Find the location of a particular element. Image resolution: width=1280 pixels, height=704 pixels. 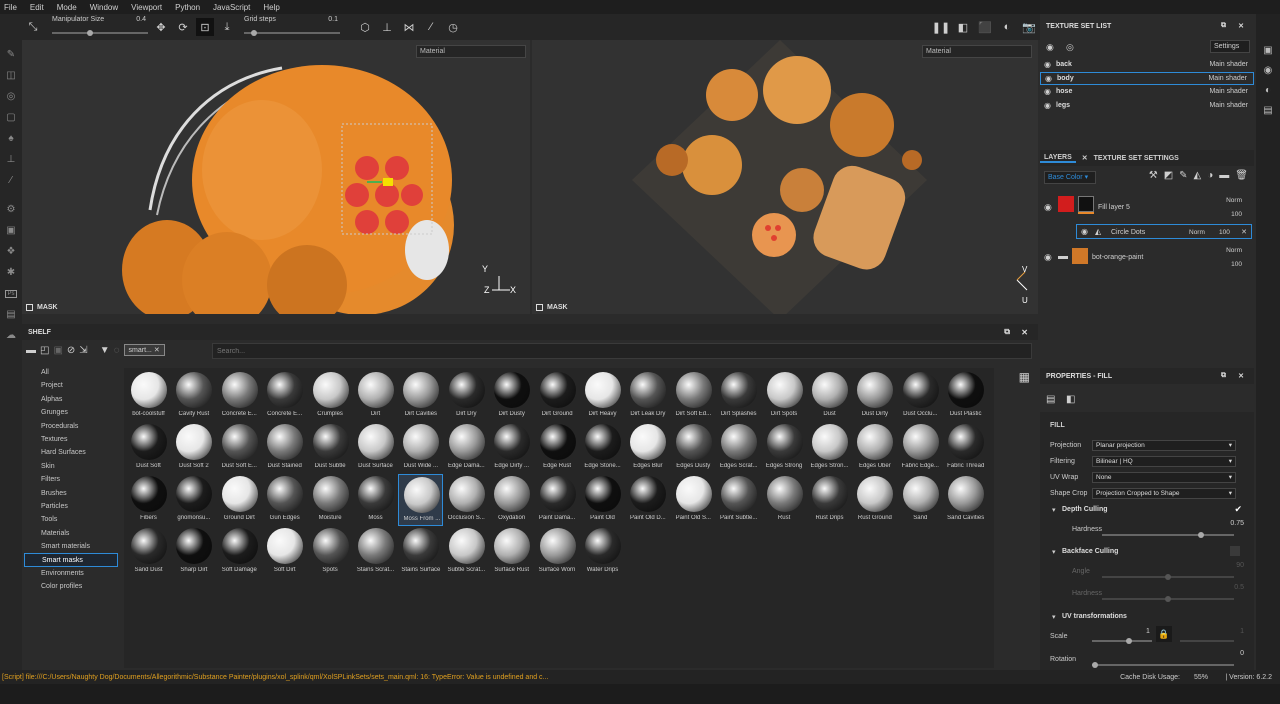

shelf-item: Moisture is located at coordinates (330, 500).